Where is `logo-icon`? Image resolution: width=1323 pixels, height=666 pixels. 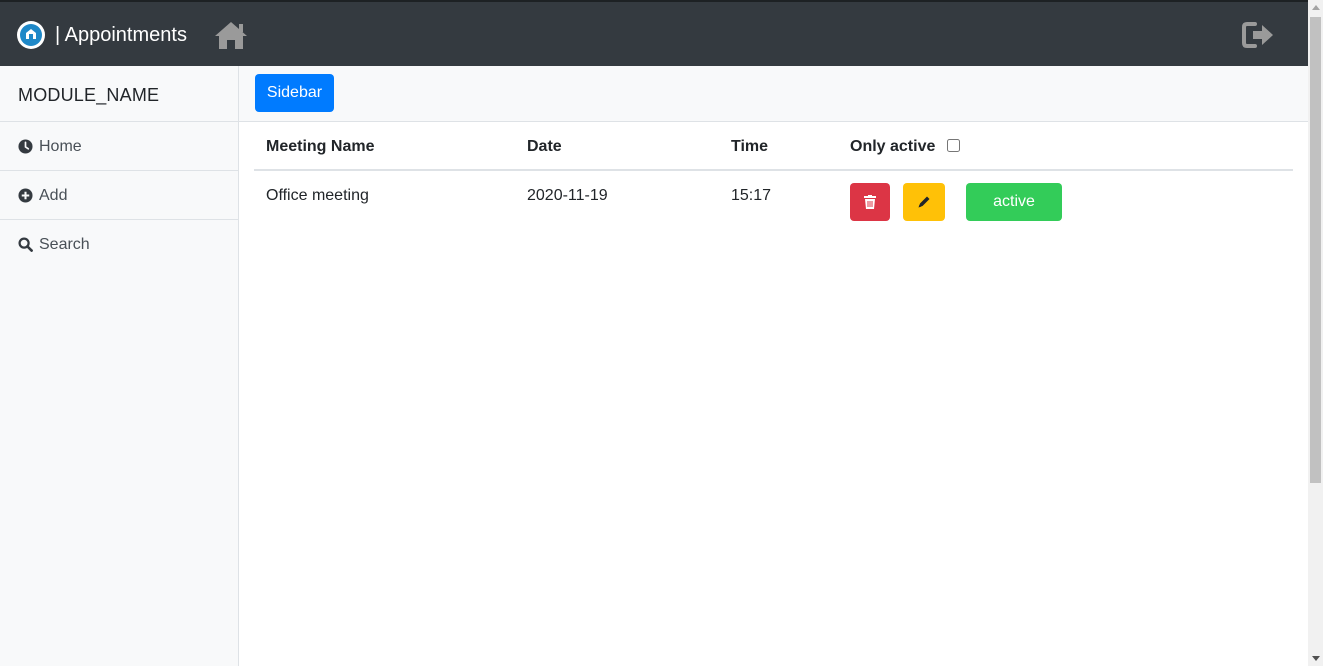 logo-icon is located at coordinates (31, 35).